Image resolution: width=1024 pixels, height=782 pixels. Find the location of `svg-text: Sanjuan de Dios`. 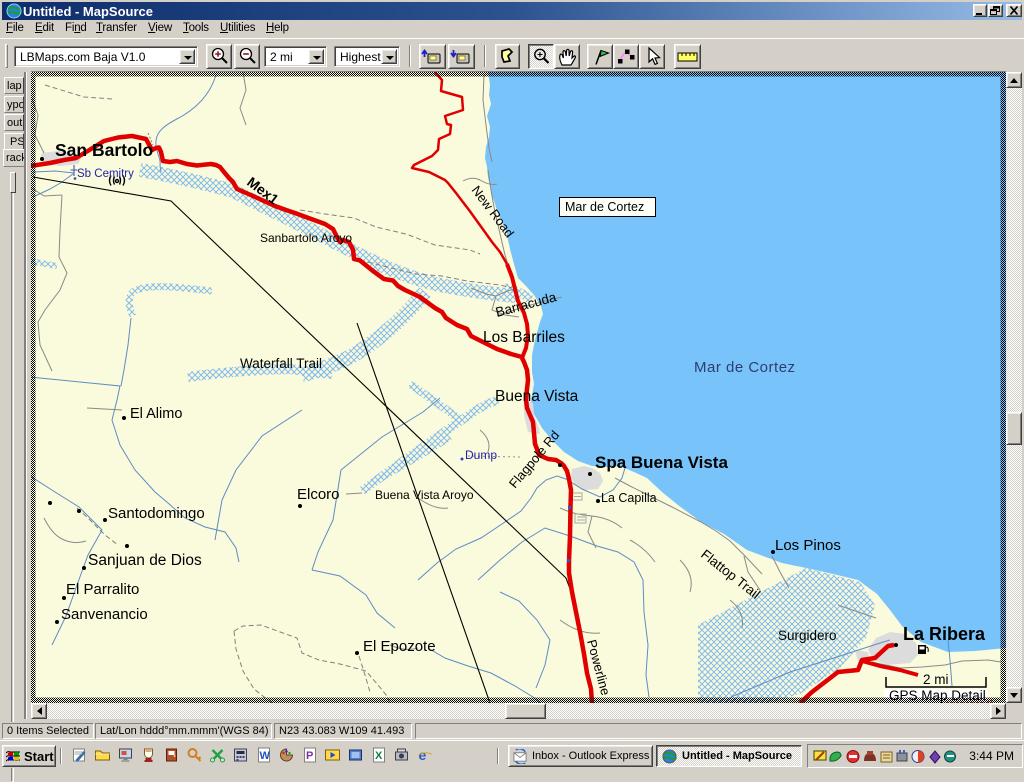

svg-text: Sanjuan de Dios is located at coordinates (145, 560).